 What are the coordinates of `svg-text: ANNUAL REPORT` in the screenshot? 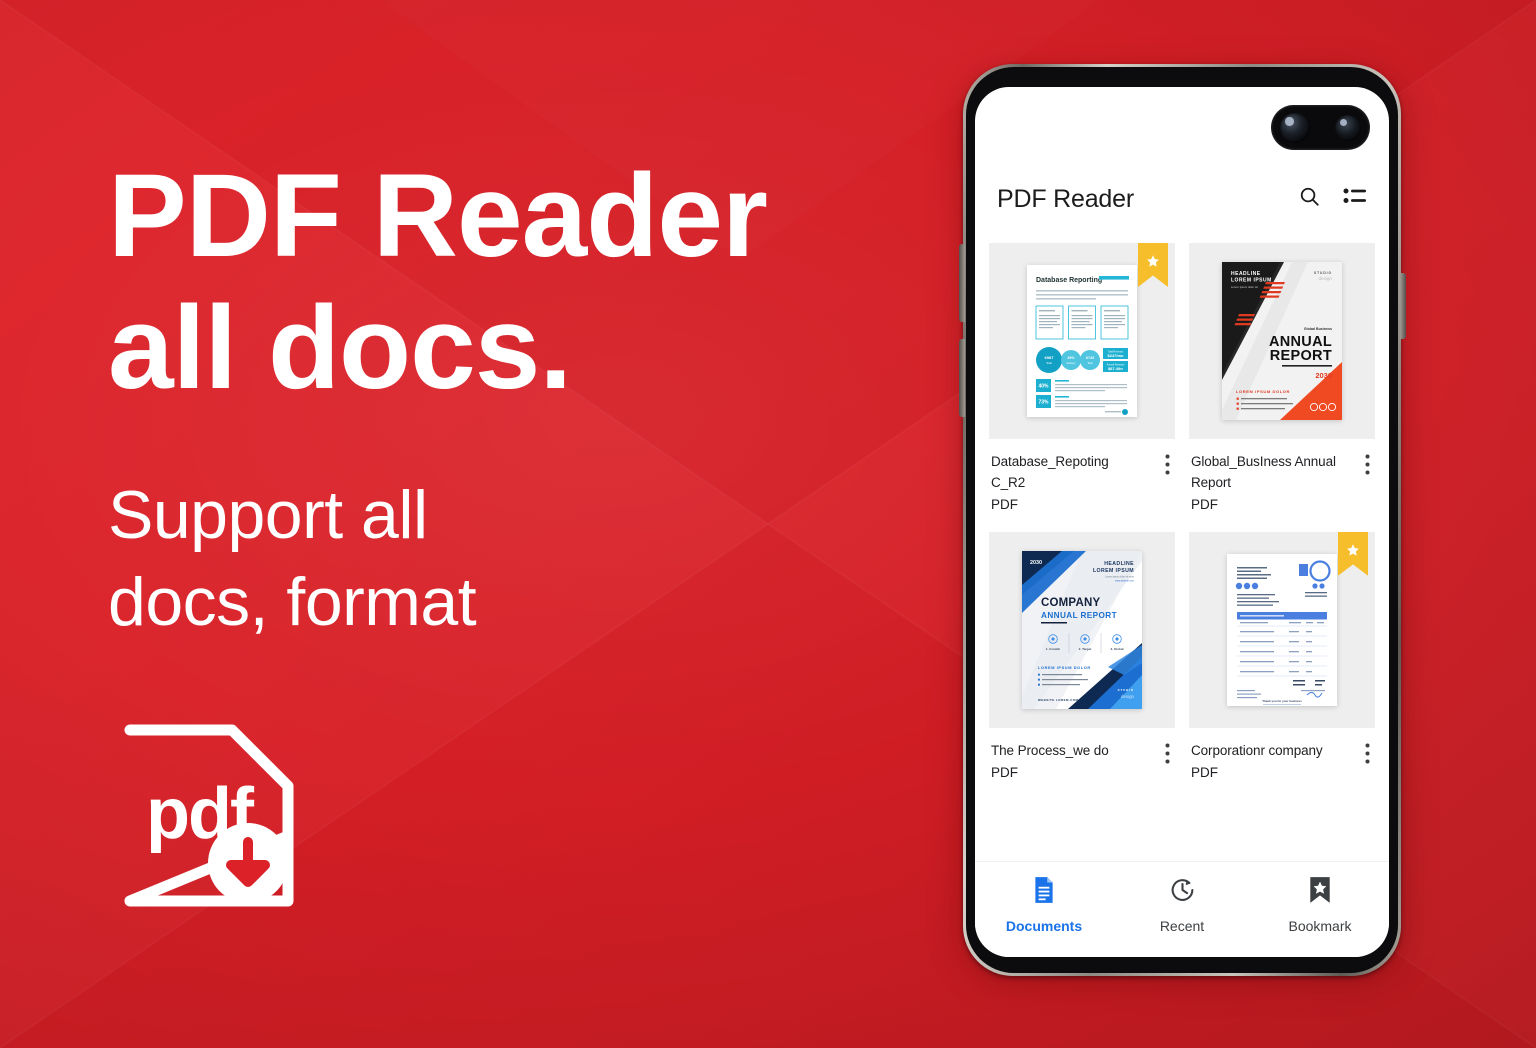 It's located at (1079, 615).